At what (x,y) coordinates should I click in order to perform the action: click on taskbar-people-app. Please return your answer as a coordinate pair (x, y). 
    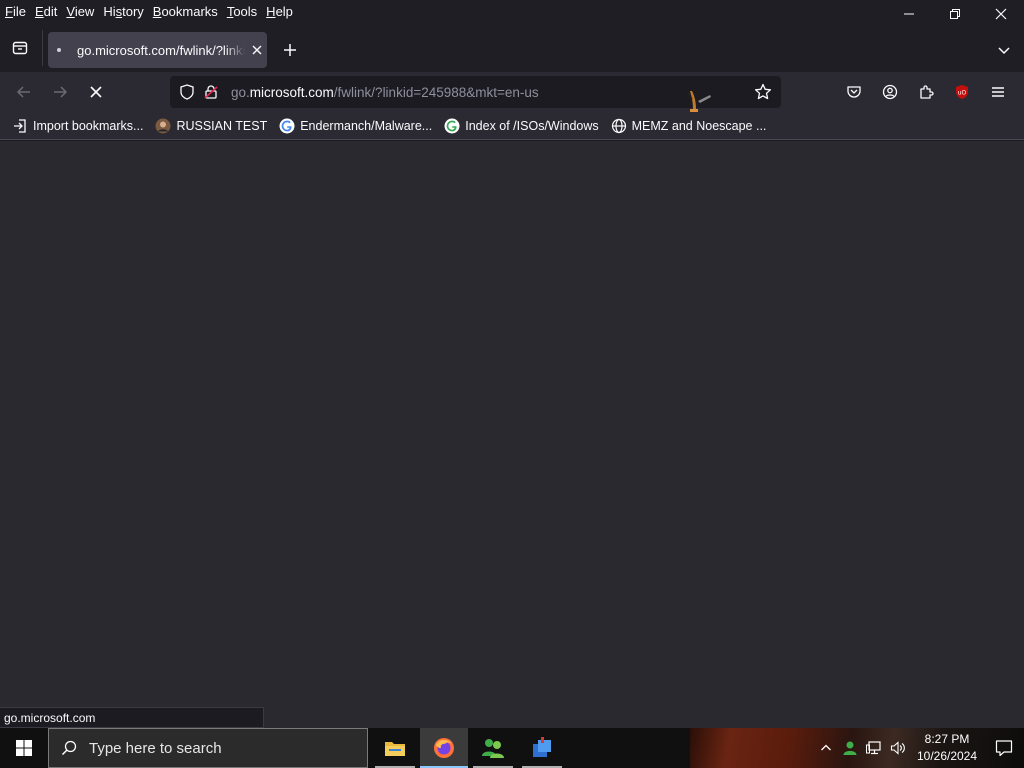
    Looking at the image, I should click on (493, 748).